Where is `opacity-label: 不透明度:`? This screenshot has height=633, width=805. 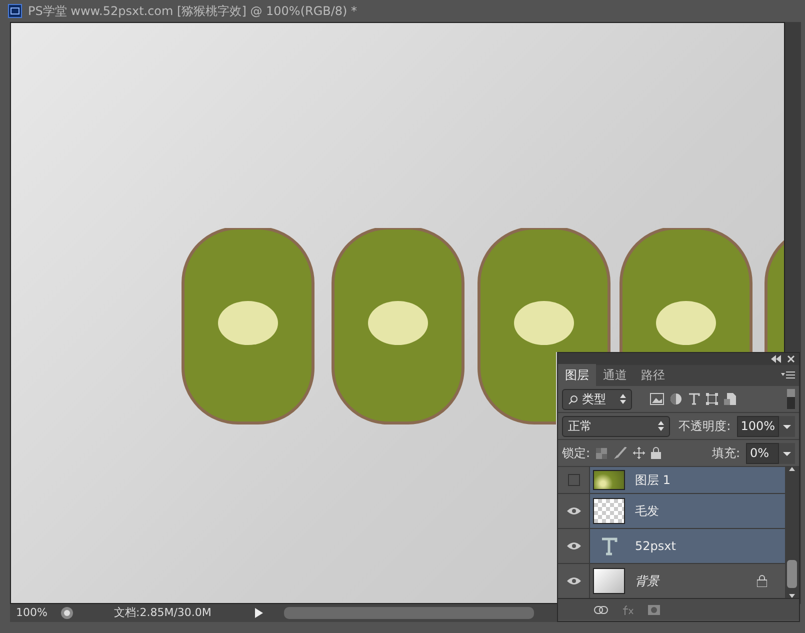
opacity-label: 不透明度: is located at coordinates (704, 426).